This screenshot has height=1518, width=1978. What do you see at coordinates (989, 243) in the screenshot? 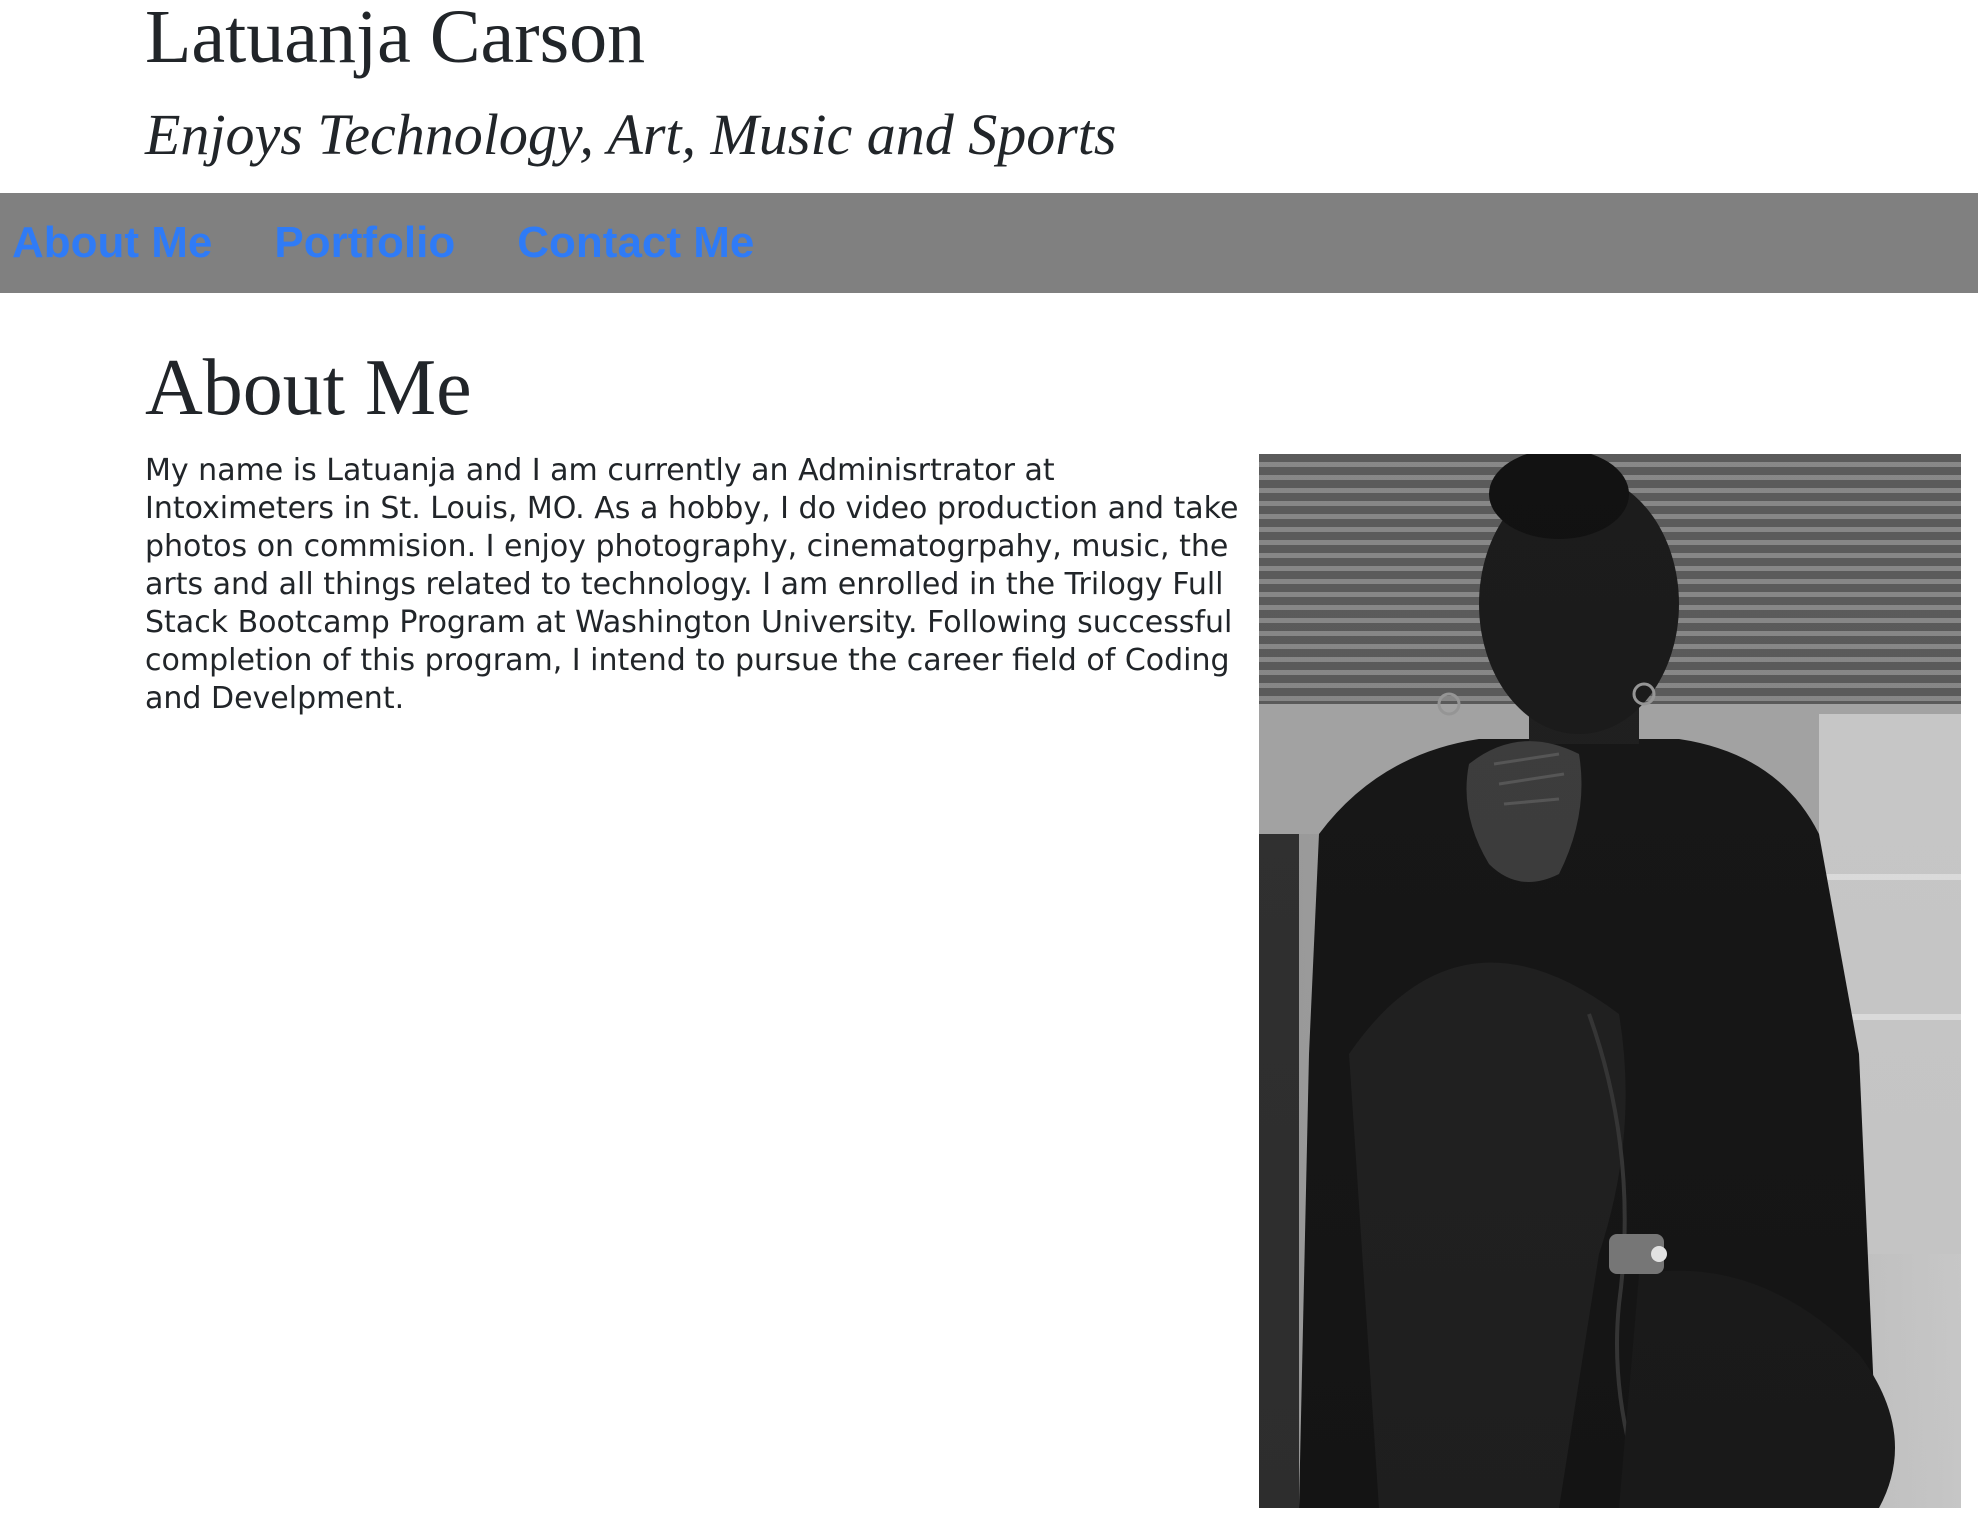
I see `nav-bar: About Me Portfolio Contact Me` at bounding box center [989, 243].